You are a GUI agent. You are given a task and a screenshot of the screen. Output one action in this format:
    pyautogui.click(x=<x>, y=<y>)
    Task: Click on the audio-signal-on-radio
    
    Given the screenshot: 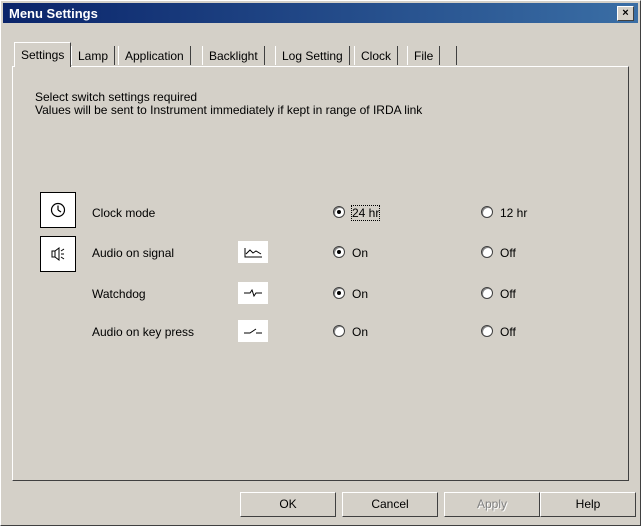 What is the action you would take?
    pyautogui.click(x=339, y=252)
    